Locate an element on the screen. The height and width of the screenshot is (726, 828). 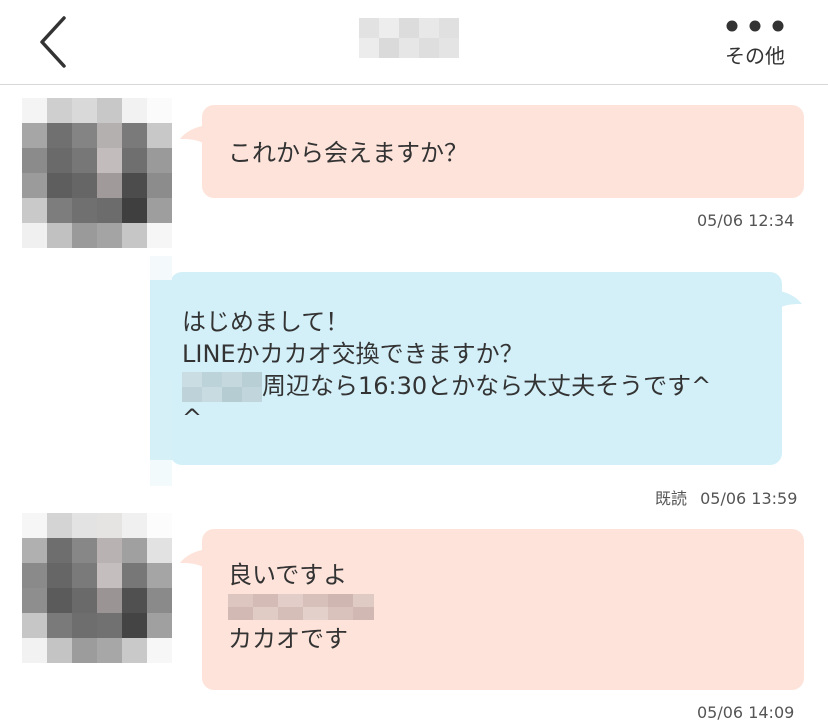
message-line: はじめまして！ is located at coordinates (266, 322).